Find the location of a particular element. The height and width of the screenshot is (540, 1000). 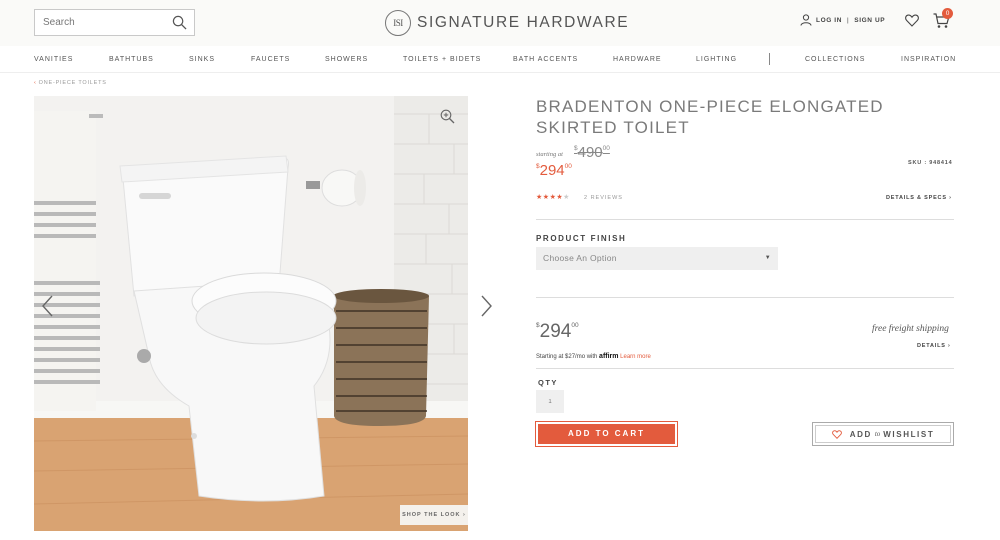

breadcrumb: ‹ ONE-PIECE TOILETS is located at coordinates (70, 83).